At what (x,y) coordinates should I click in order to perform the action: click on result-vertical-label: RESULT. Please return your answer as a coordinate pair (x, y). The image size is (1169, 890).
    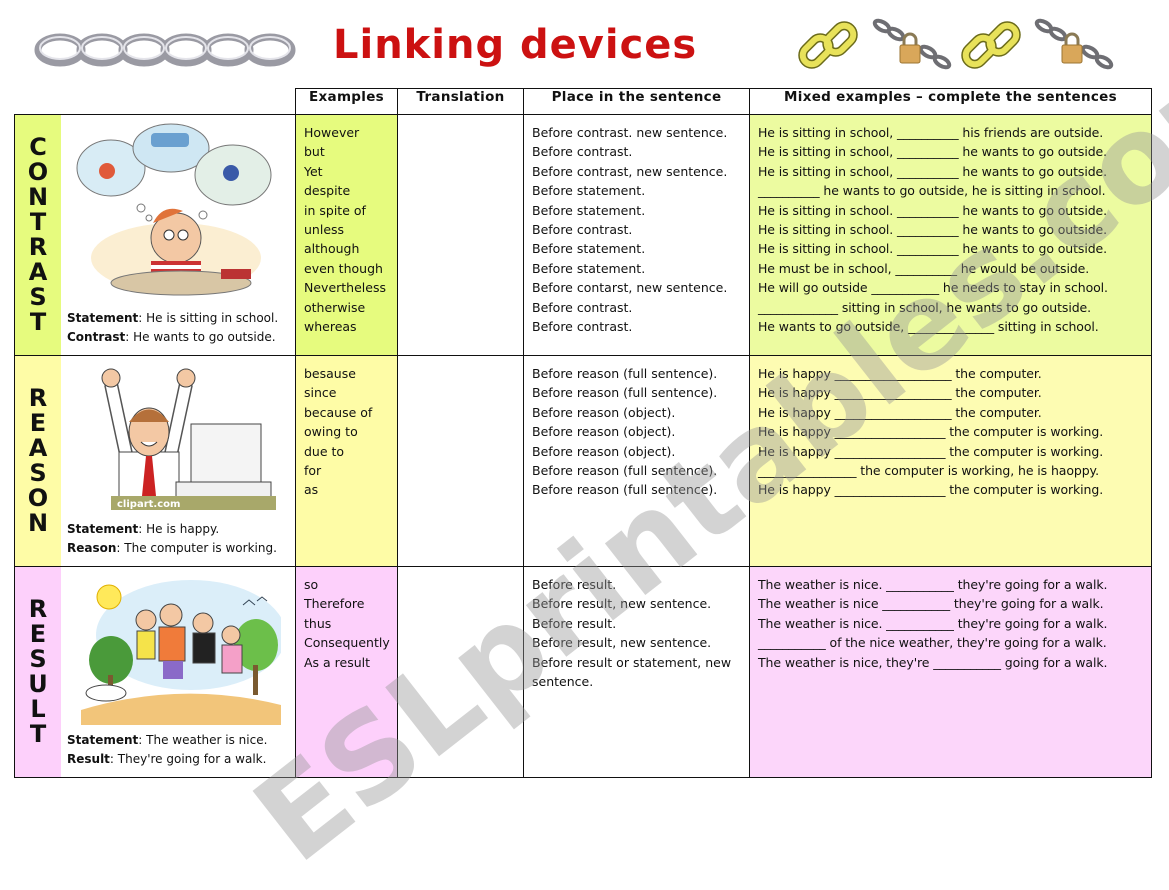
    Looking at the image, I should click on (38, 672).